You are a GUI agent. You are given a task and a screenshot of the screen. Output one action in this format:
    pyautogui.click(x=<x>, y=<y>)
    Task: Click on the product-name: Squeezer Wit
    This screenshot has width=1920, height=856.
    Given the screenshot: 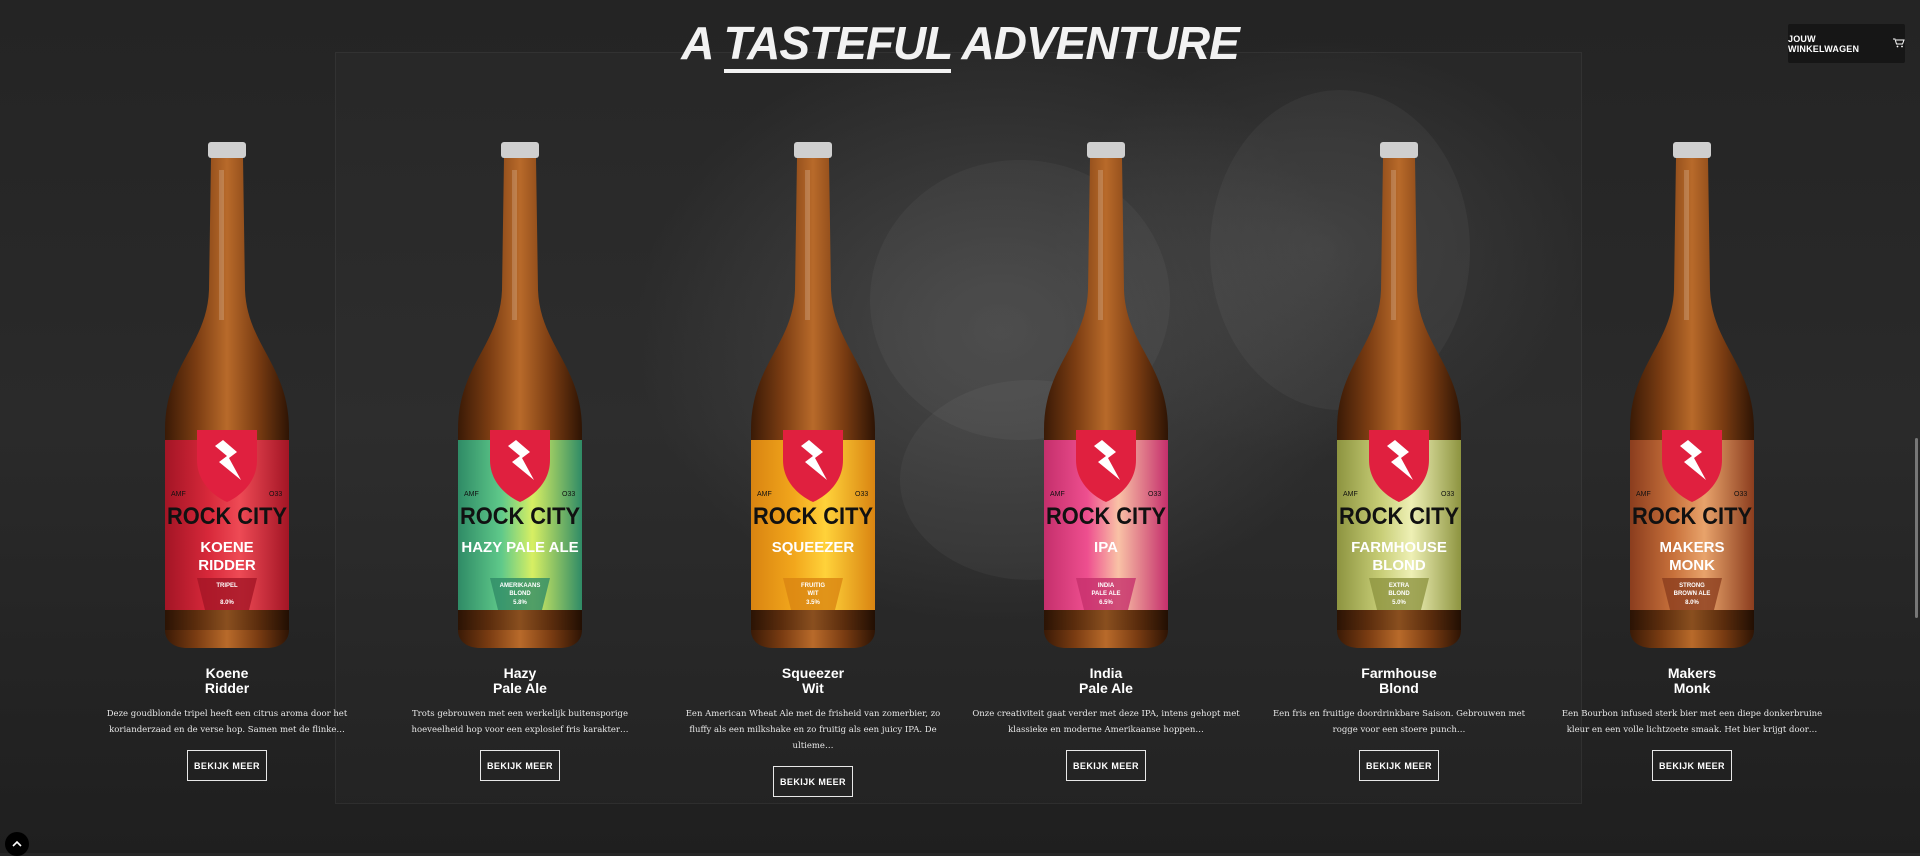 What is the action you would take?
    pyautogui.click(x=813, y=681)
    